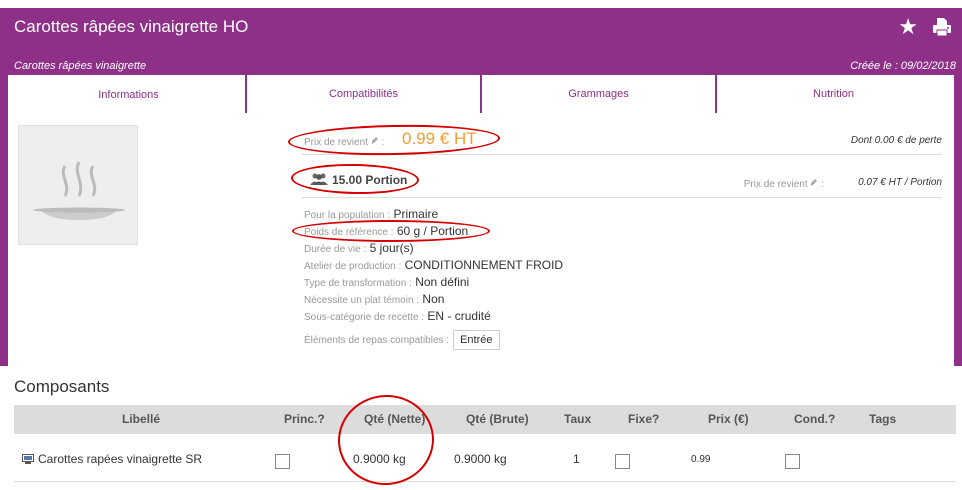 This screenshot has height=490, width=962. Describe the element at coordinates (141, 419) in the screenshot. I see `col-libelle: Libellé` at that location.